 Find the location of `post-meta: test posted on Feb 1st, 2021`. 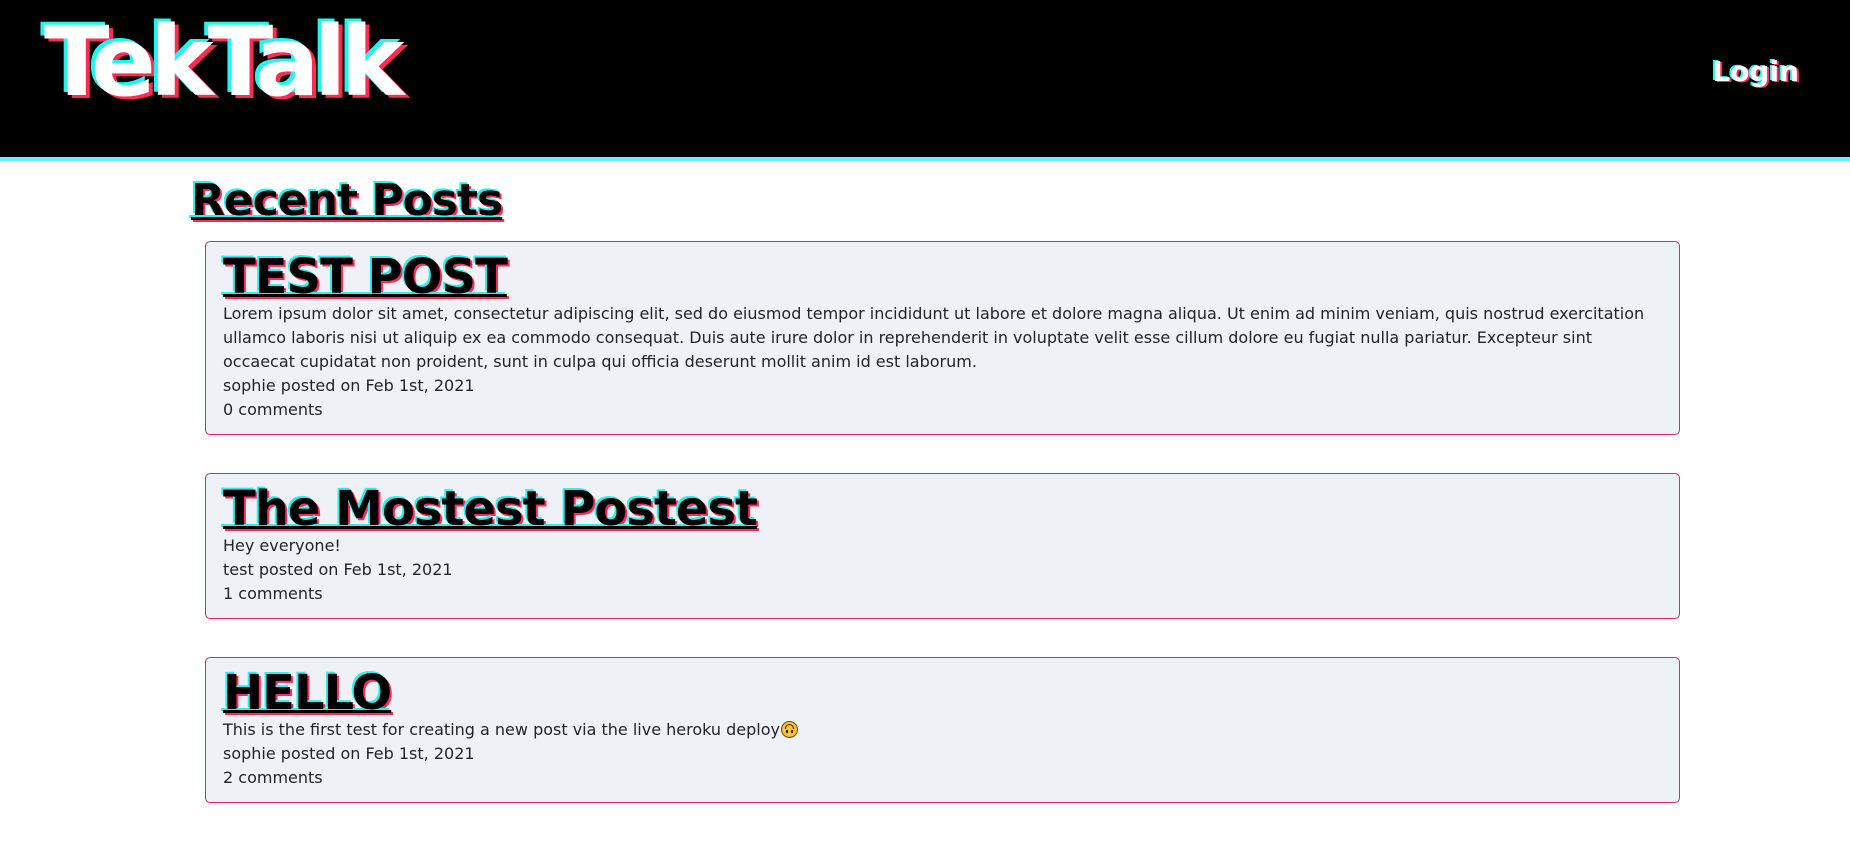

post-meta: test posted on Feb 1st, 2021 is located at coordinates (338, 570).